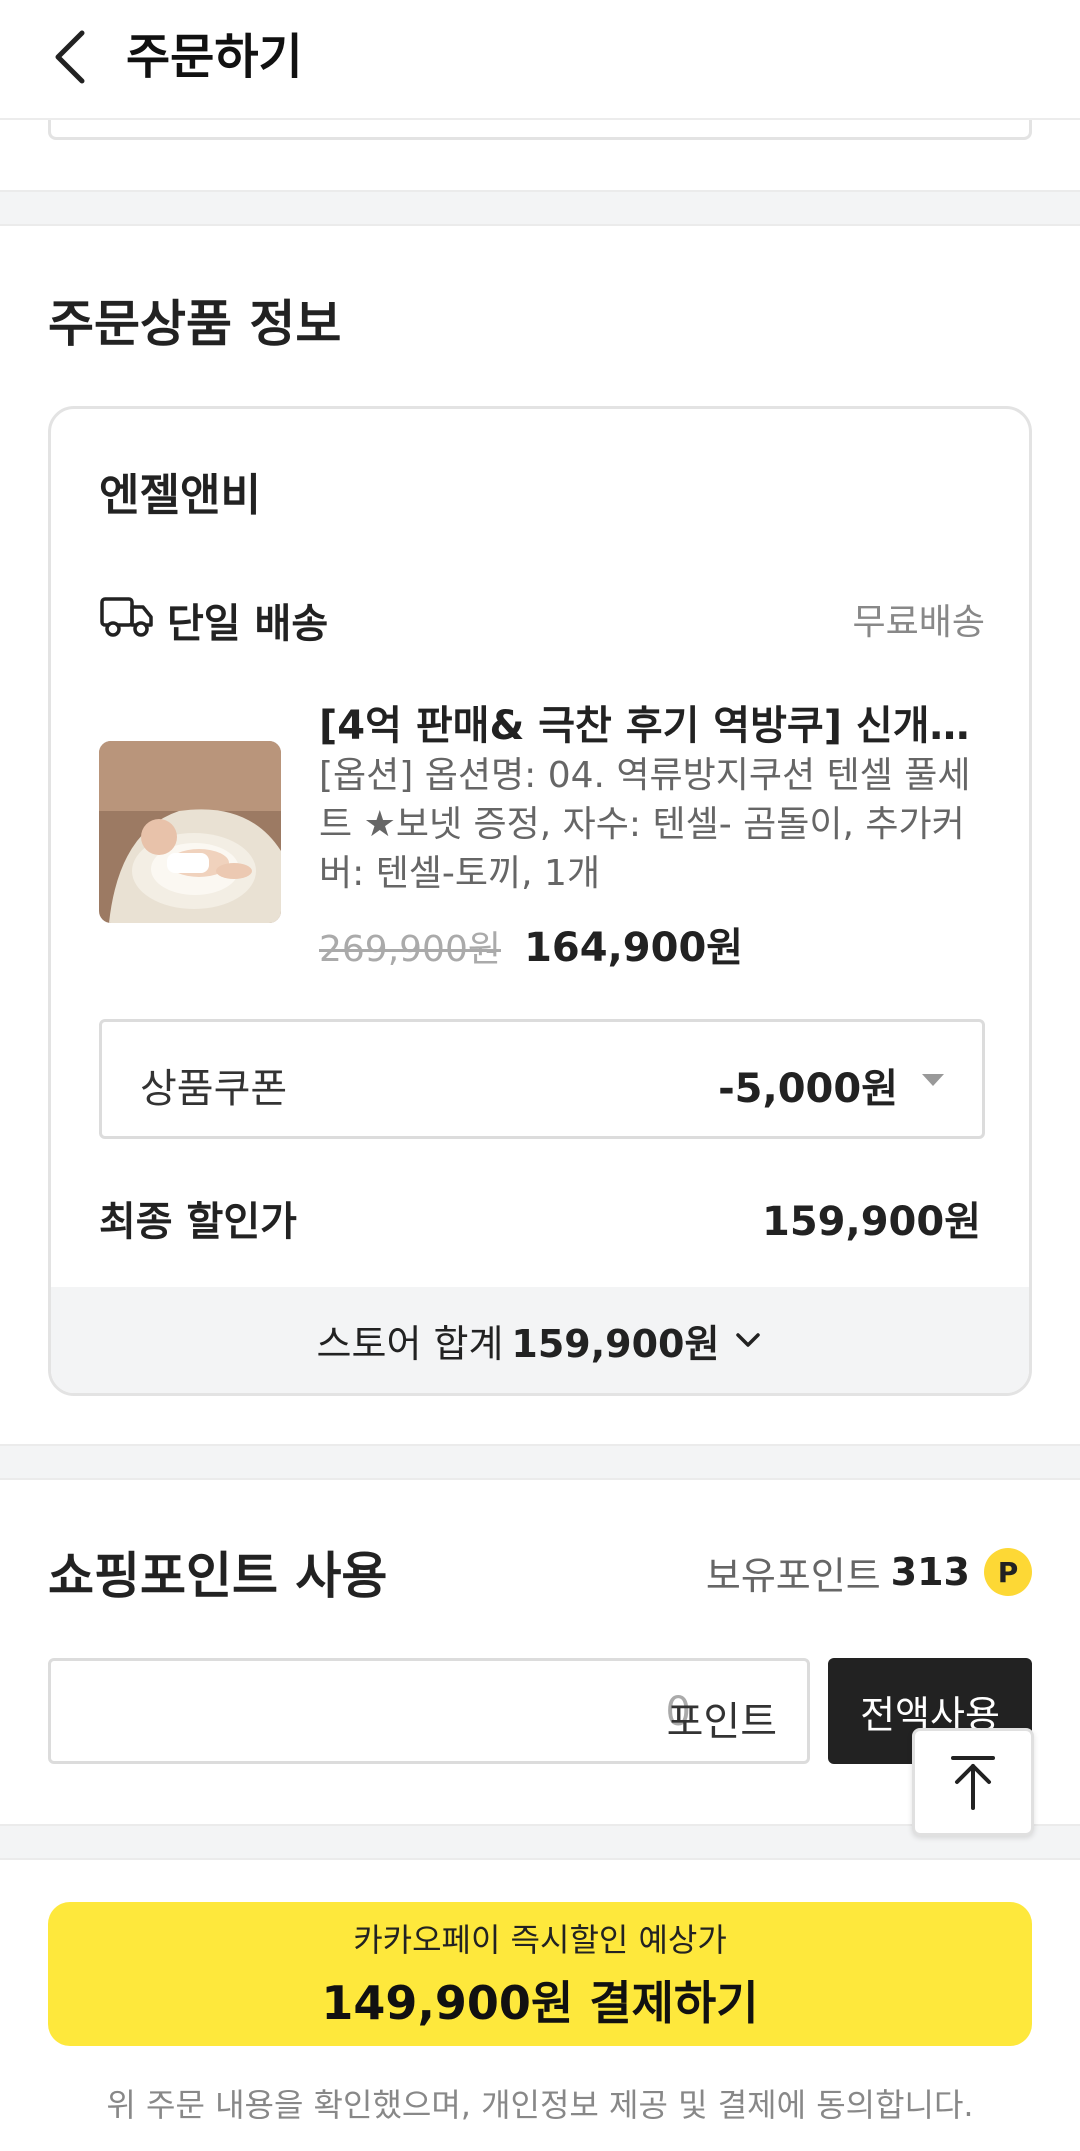 This screenshot has height=2151, width=1080. I want to click on points-unit-label: 포인트, so click(721, 1722).